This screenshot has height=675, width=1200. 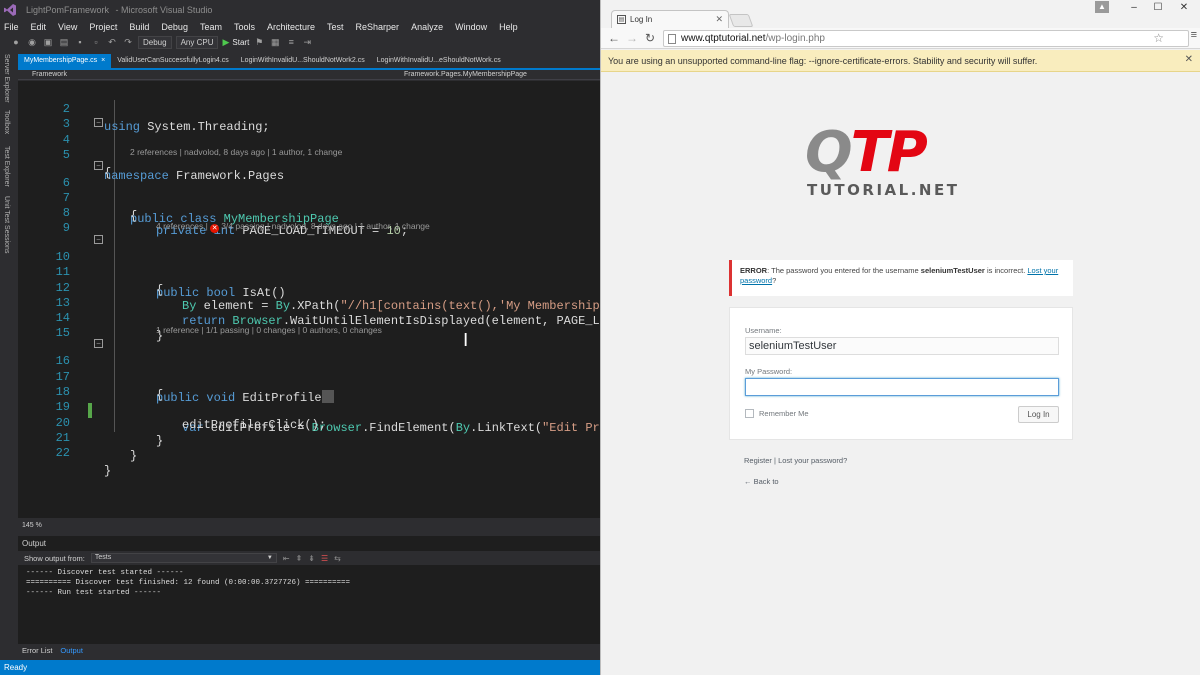 I want to click on menu-team: Team, so click(x=211, y=27).